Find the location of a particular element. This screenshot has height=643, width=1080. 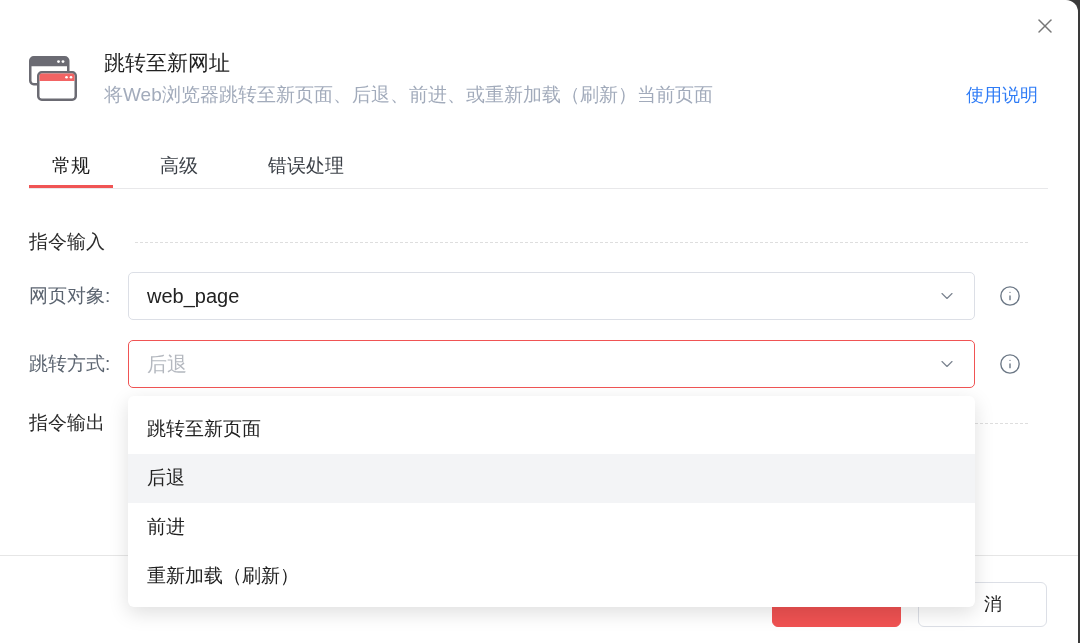

dropdown-option: 前进 is located at coordinates (551, 527).